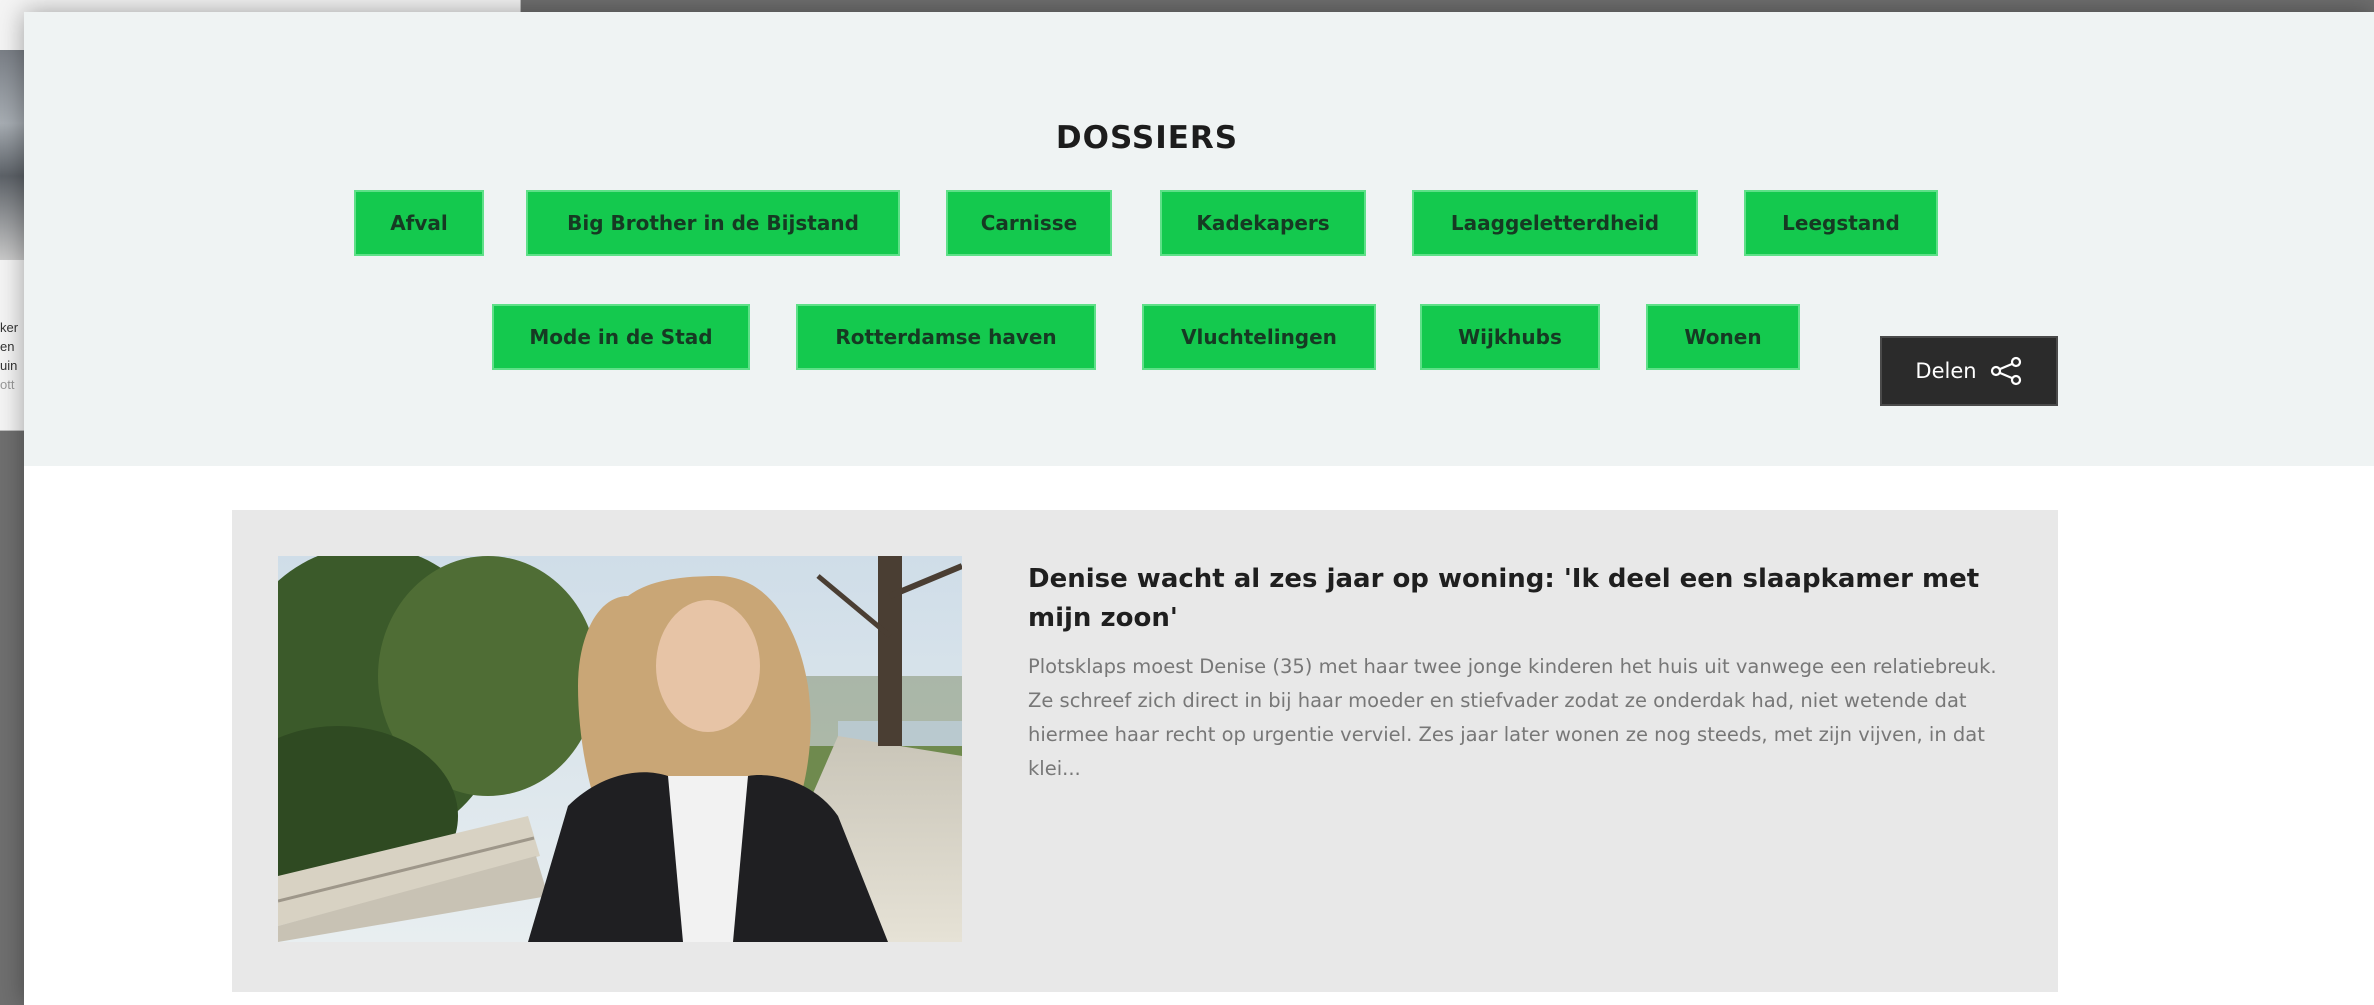  I want to click on share-icon, so click(2006, 371).